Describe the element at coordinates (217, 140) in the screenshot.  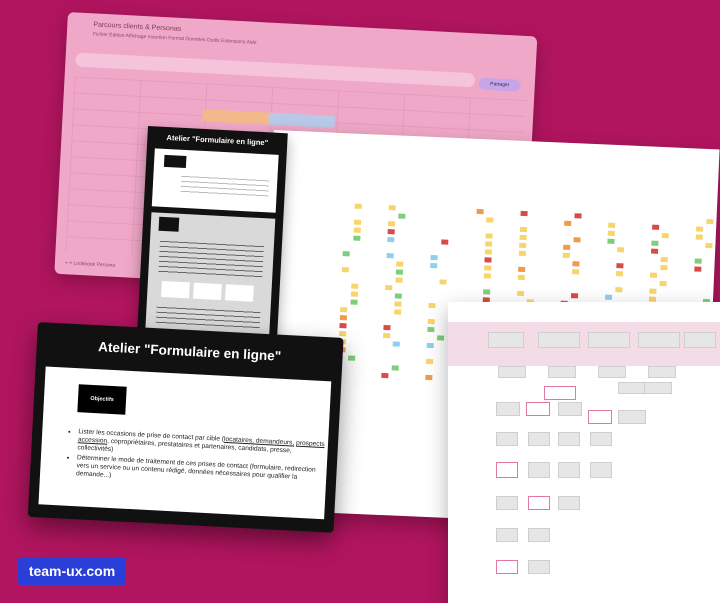
I see `slide-back-title: Atelier "Formulaire en ligne"` at that location.